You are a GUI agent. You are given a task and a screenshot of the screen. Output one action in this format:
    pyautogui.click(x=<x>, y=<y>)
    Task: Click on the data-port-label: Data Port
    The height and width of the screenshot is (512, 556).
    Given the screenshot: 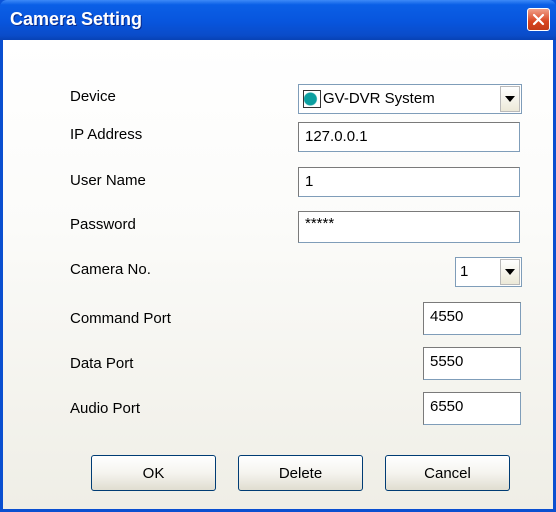 What is the action you would take?
    pyautogui.click(x=102, y=363)
    